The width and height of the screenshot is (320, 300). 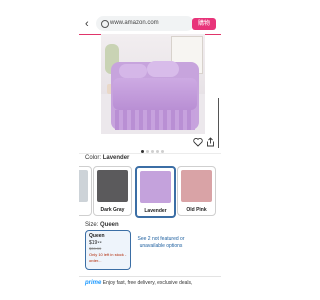 I want to click on swatch-lavender: Lavender, so click(x=155, y=192).